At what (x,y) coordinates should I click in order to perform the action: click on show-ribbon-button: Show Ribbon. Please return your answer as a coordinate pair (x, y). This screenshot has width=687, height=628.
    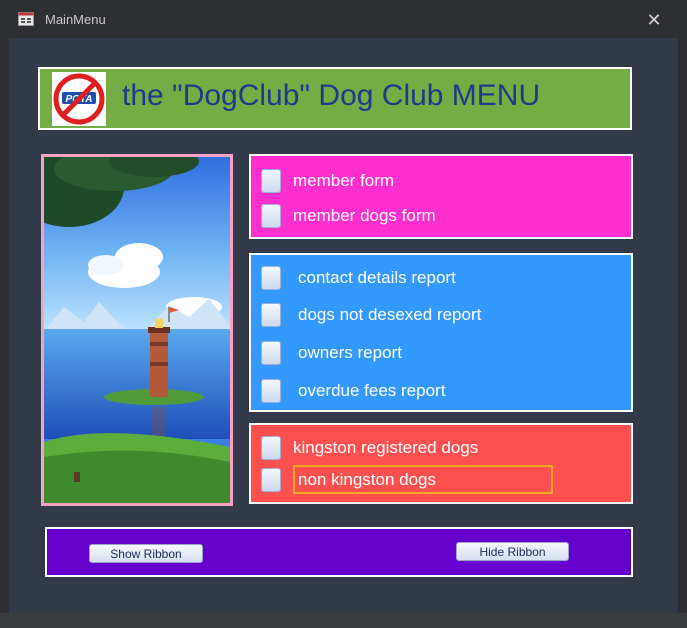
    Looking at the image, I should click on (146, 553).